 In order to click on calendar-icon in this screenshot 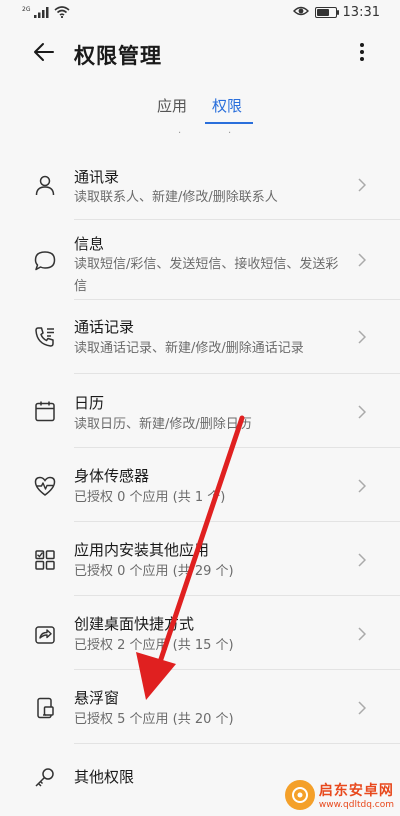, I will do `click(45, 411)`.